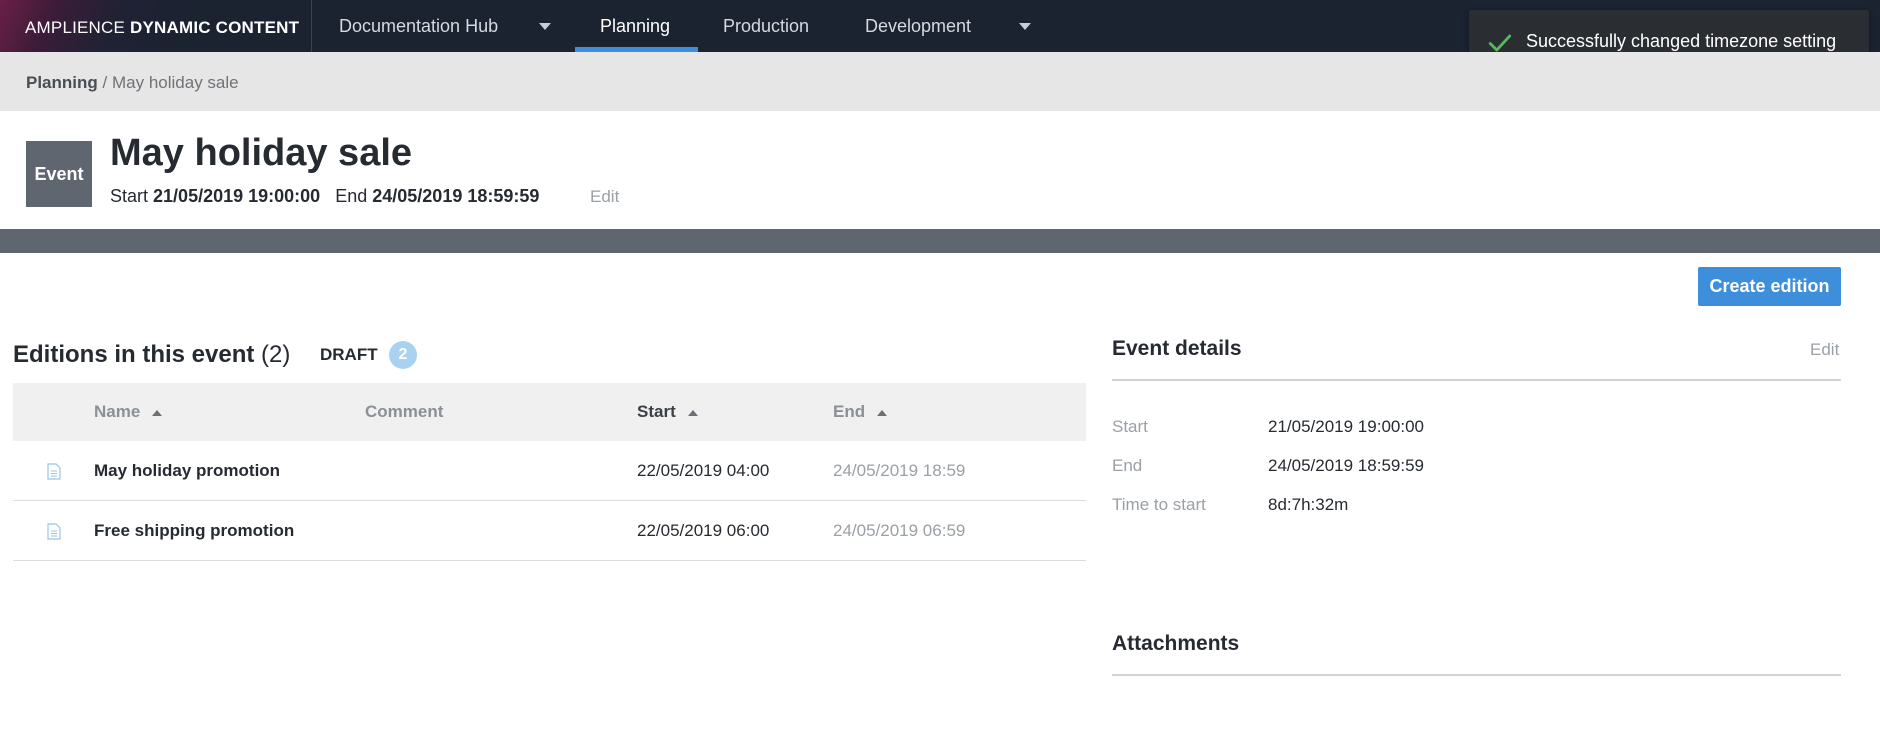 The image size is (1880, 730). I want to click on detail-value-end: 24/05/2019 18:59:59, so click(1346, 465).